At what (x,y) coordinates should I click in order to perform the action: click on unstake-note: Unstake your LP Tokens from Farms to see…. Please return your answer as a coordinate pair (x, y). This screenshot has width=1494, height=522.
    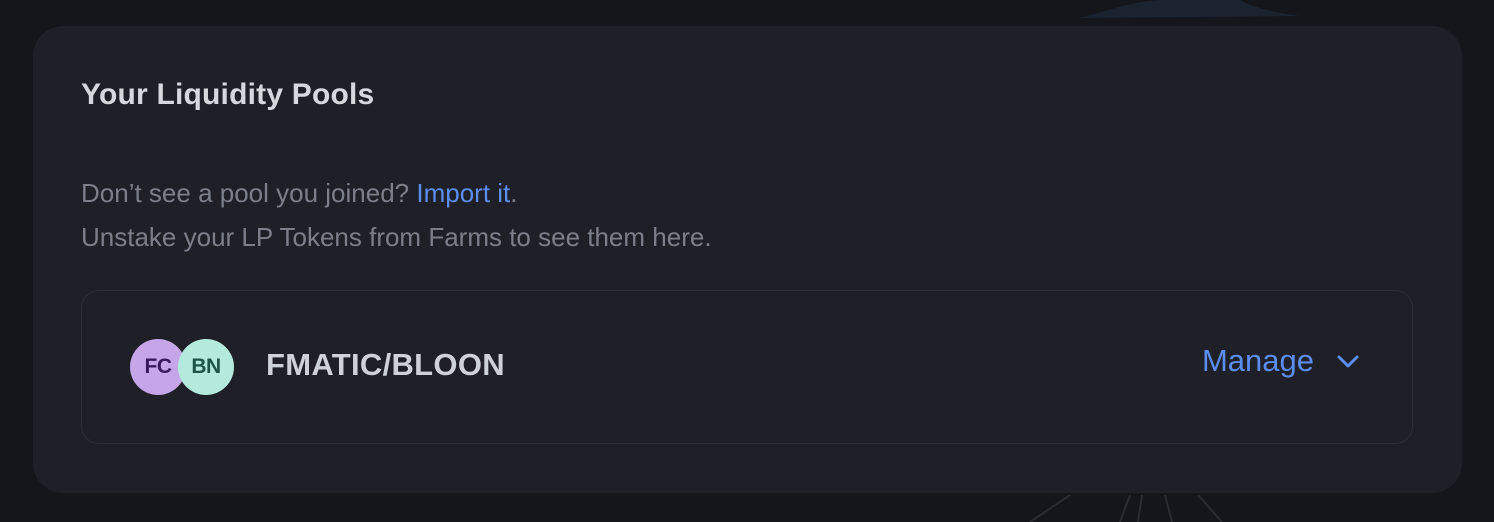
    Looking at the image, I should click on (396, 237).